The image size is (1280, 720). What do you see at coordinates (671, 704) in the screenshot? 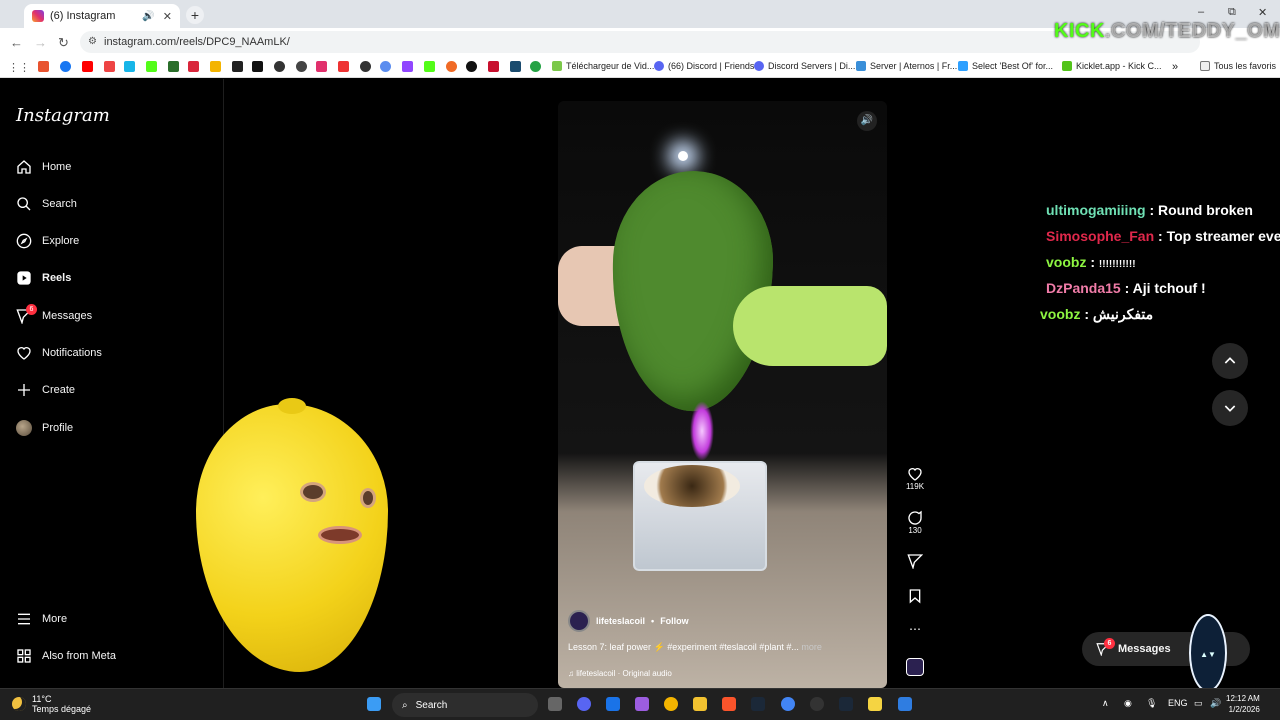
I see `chrome-icon` at bounding box center [671, 704].